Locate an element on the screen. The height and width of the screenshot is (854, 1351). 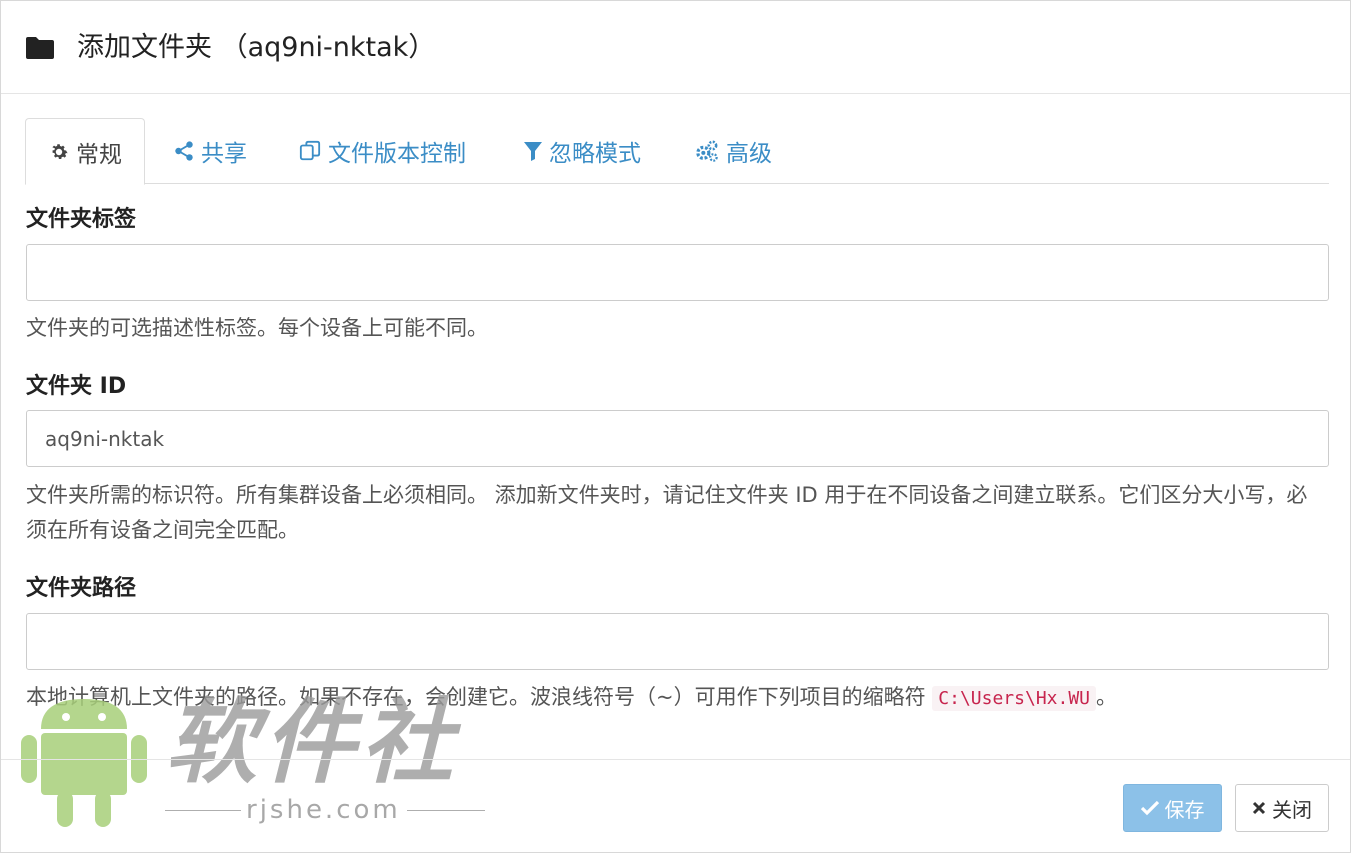
save-button: 保存 is located at coordinates (1172, 808).